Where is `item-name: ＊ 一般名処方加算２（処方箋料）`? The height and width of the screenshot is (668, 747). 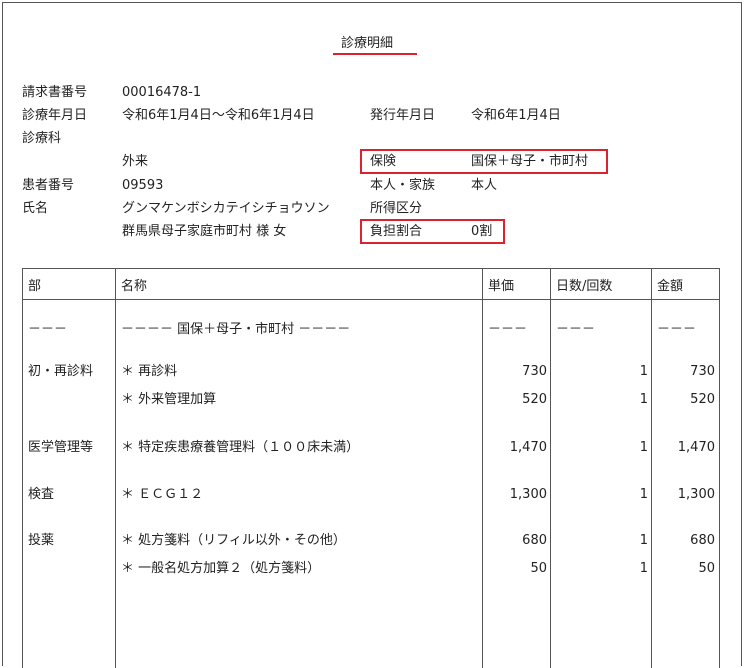 item-name: ＊ 一般名処方加算２（処方箋料） is located at coordinates (220, 569).